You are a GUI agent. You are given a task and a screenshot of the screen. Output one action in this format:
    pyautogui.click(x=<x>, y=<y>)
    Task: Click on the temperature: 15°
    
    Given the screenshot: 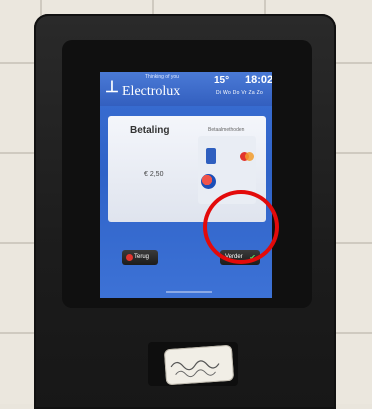 What is the action you would take?
    pyautogui.click(x=222, y=80)
    